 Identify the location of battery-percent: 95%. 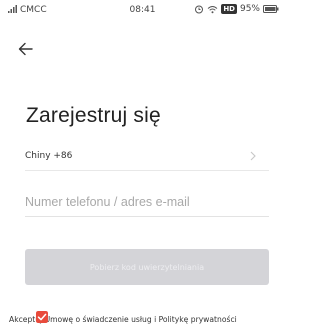
(249, 9).